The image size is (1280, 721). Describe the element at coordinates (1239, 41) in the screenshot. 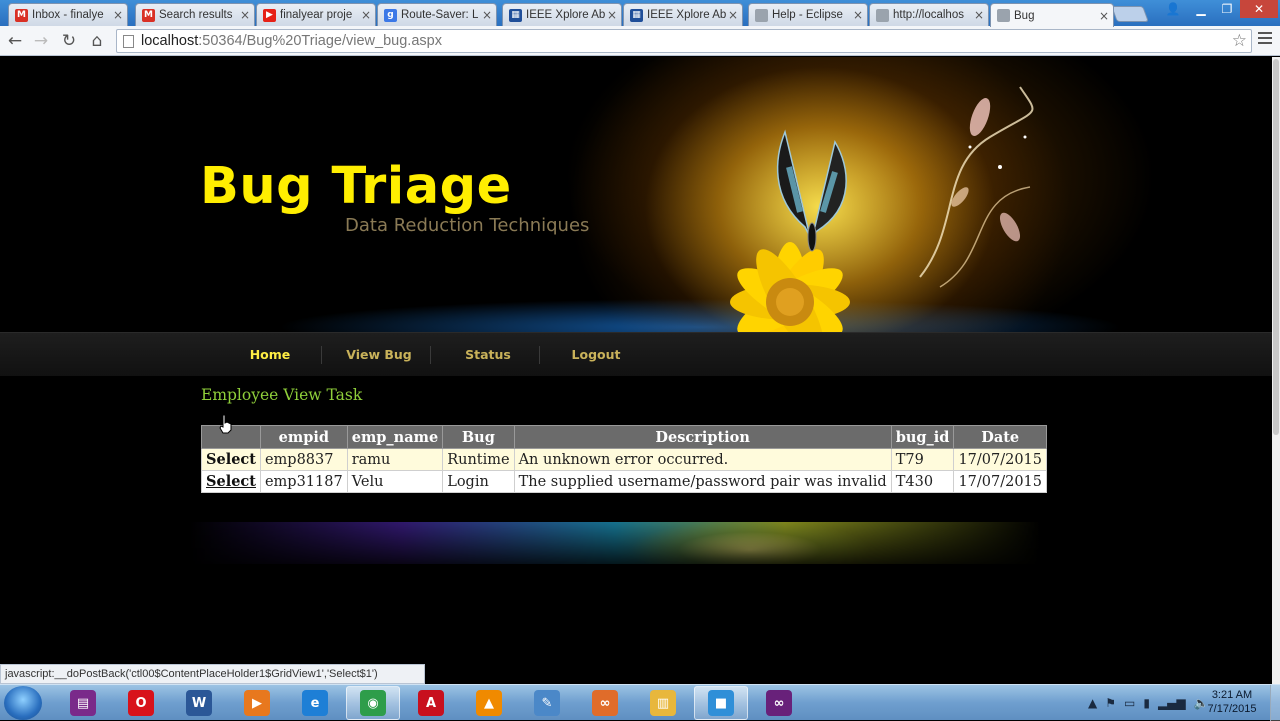

I see `bookmark-star-icon: ☆` at that location.